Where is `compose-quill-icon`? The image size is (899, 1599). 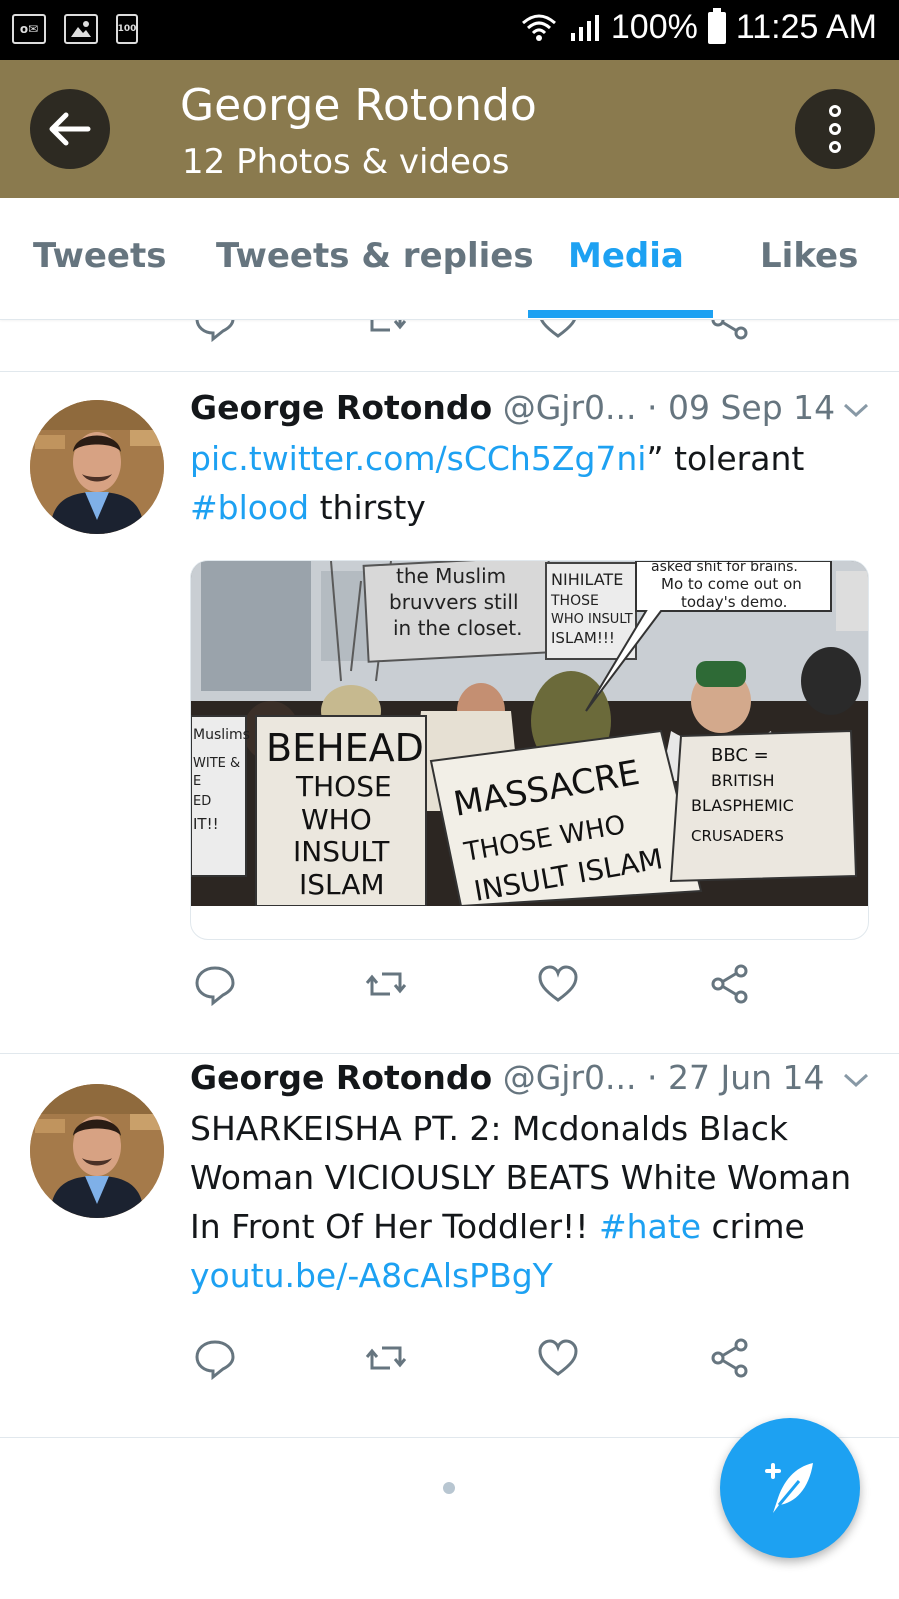 compose-quill-icon is located at coordinates (789, 1488).